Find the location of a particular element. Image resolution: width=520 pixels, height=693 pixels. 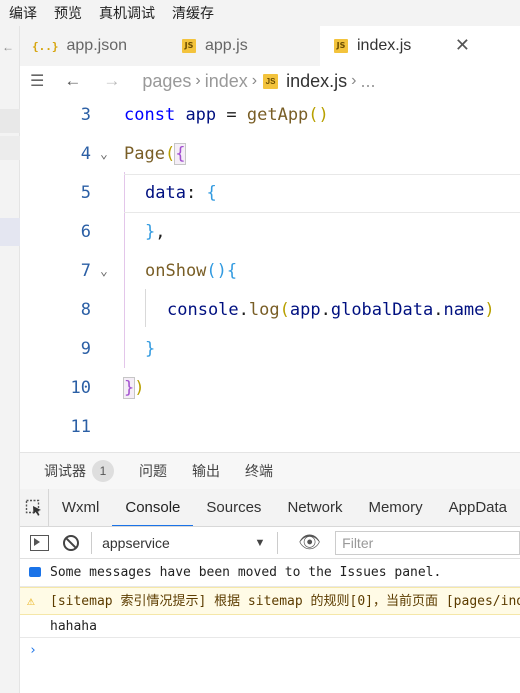

line-number: 11 is located at coordinates (80, 427).